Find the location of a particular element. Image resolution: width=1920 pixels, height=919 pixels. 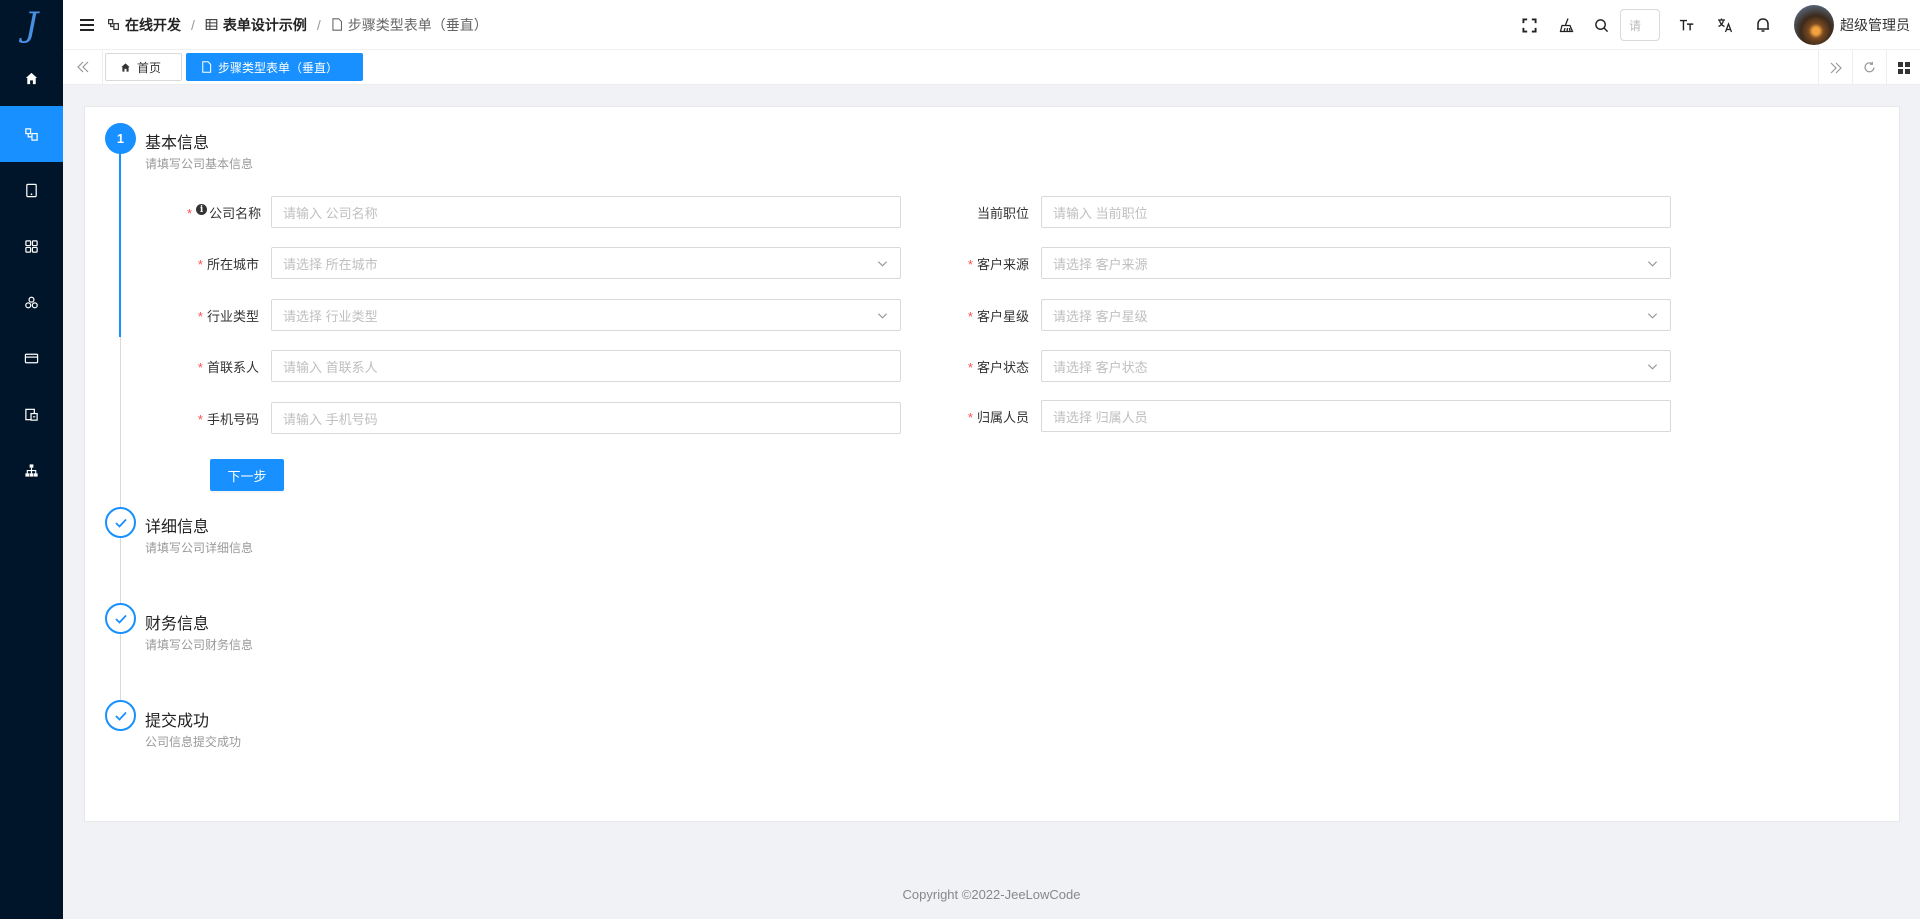

tab-label: 首页 is located at coordinates (149, 67).